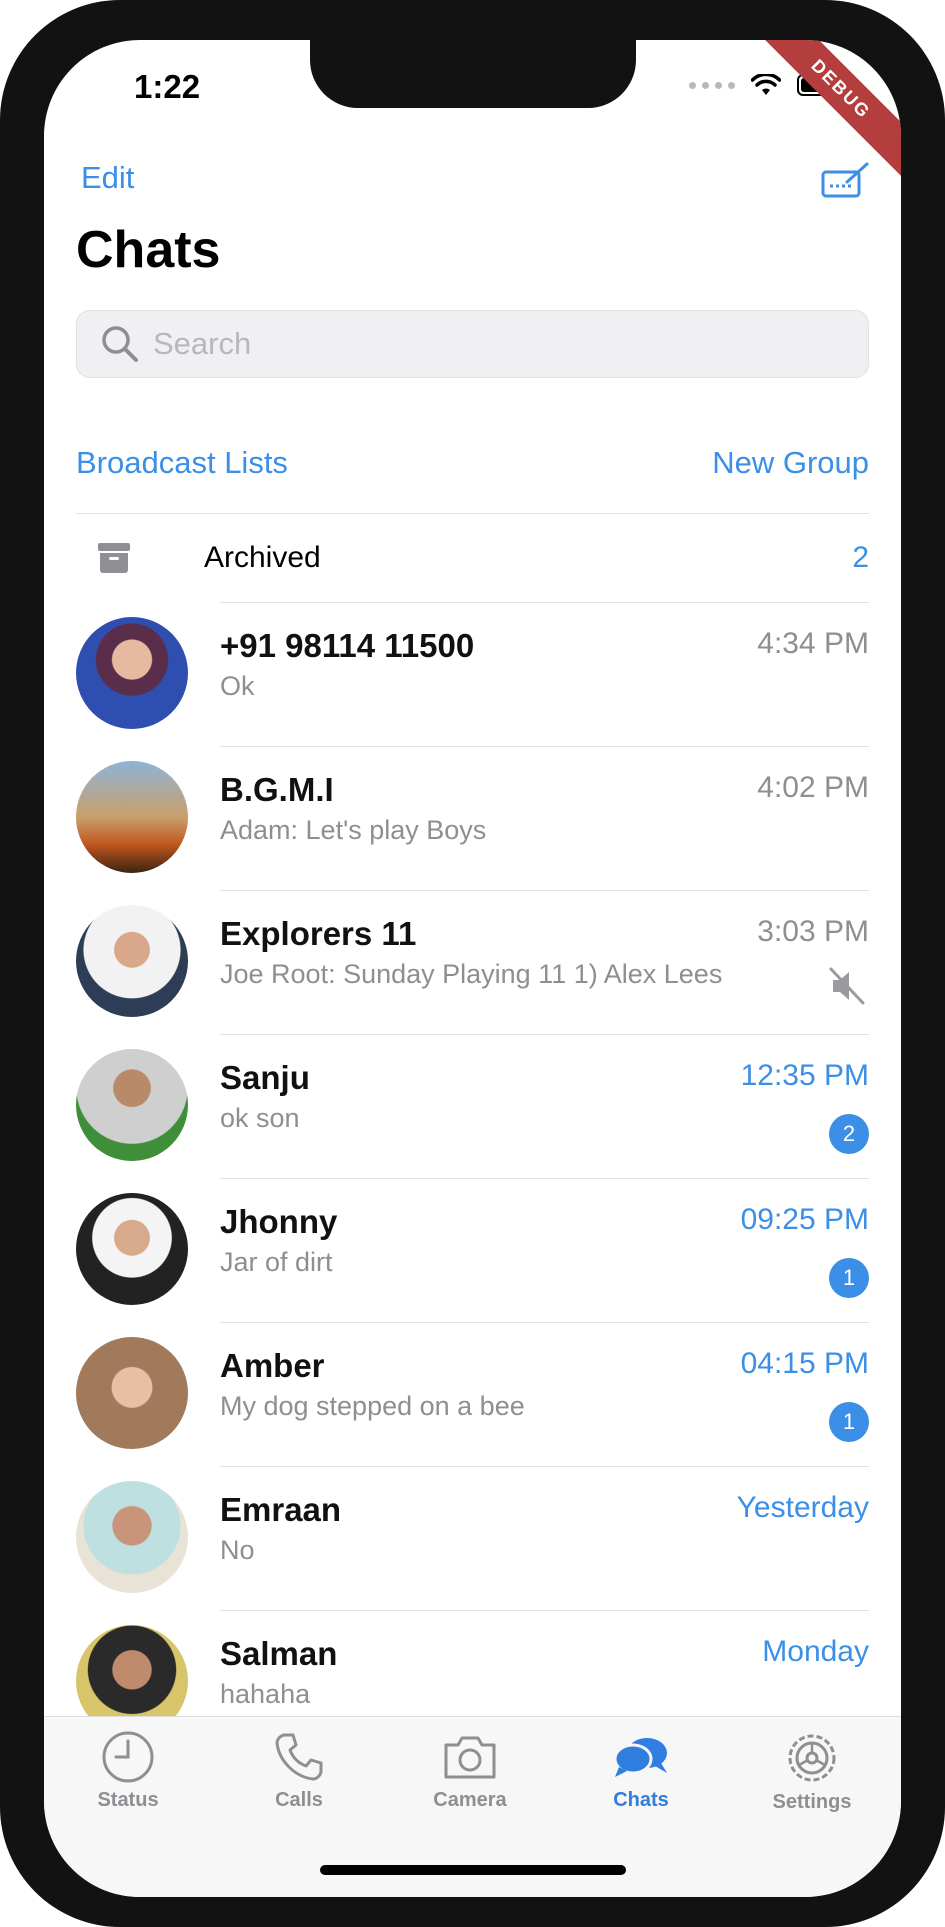 Image resolution: width=945 pixels, height=1927 pixels. What do you see at coordinates (347, 645) in the screenshot?
I see `chat-name: +91 98114 11500` at bounding box center [347, 645].